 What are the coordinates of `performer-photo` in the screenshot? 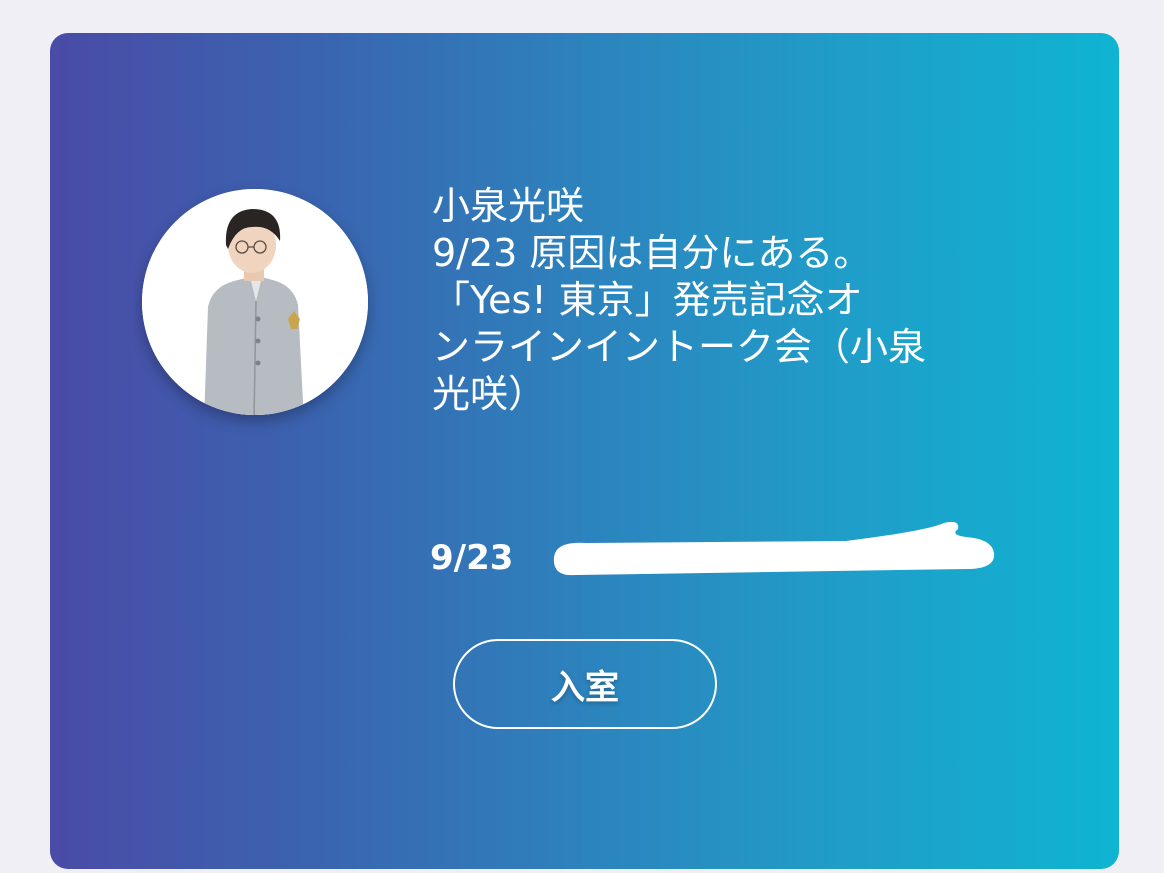 It's located at (255, 302).